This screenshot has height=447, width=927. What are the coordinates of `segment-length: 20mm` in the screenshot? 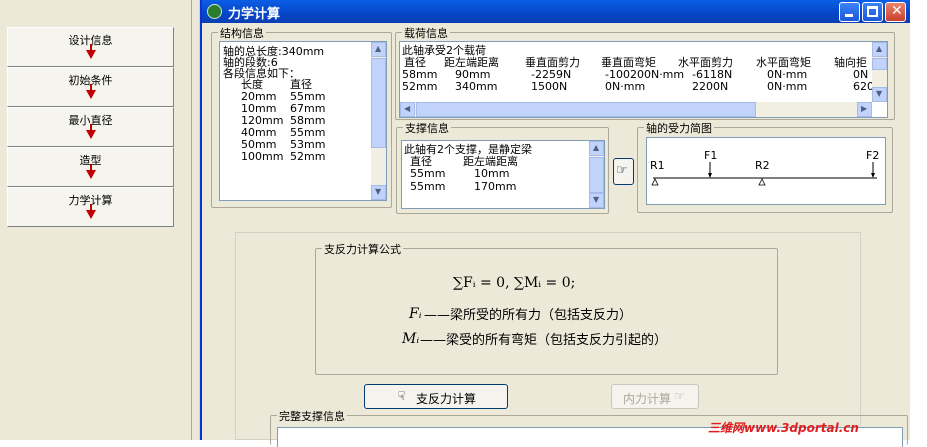 It's located at (259, 96).